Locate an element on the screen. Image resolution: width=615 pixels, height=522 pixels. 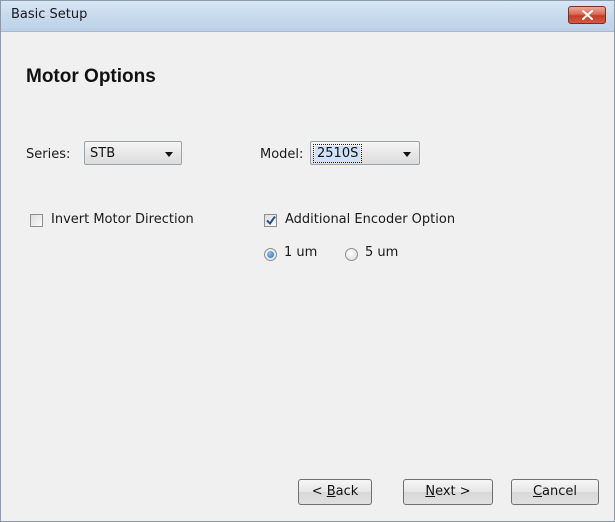
title-bar: Basic Setup is located at coordinates (307, 16).